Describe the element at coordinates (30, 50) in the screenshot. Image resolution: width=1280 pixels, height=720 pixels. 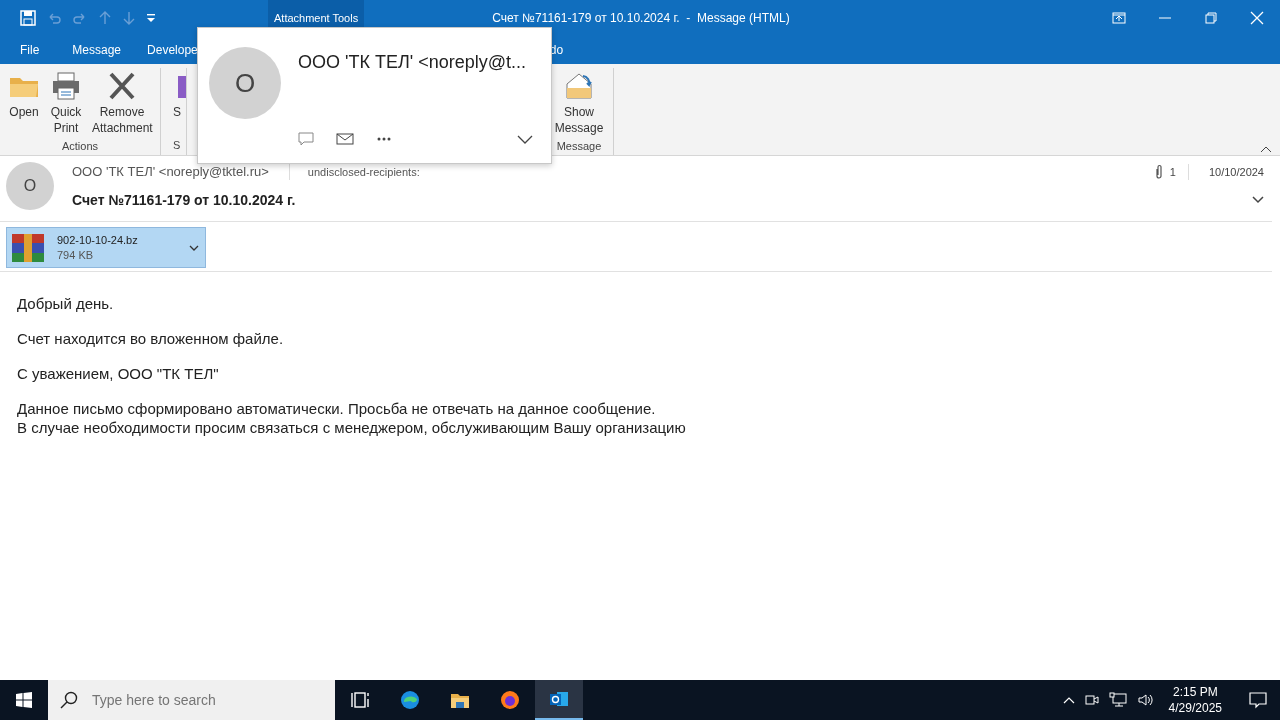
I see `ribbon-tab: File` at that location.